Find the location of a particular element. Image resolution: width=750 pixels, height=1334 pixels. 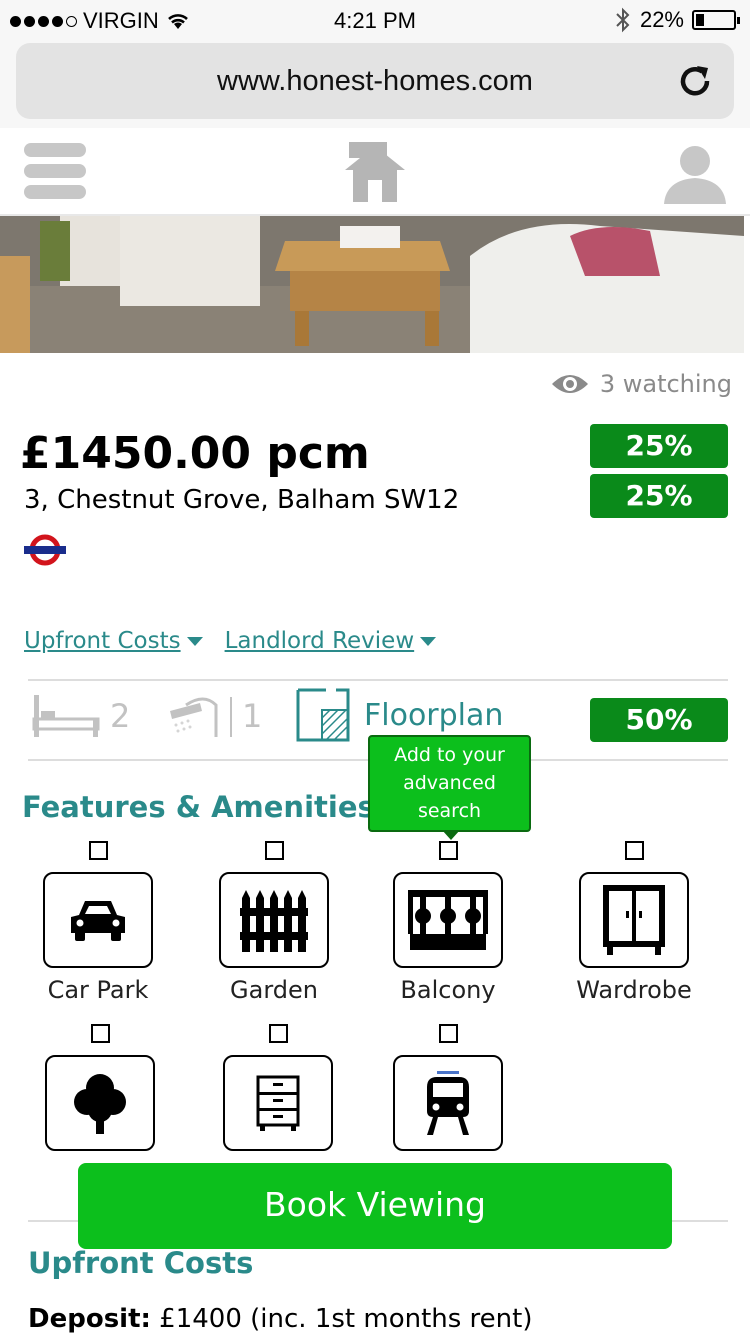

address-bar: www.honest-homes.com is located at coordinates (375, 81).